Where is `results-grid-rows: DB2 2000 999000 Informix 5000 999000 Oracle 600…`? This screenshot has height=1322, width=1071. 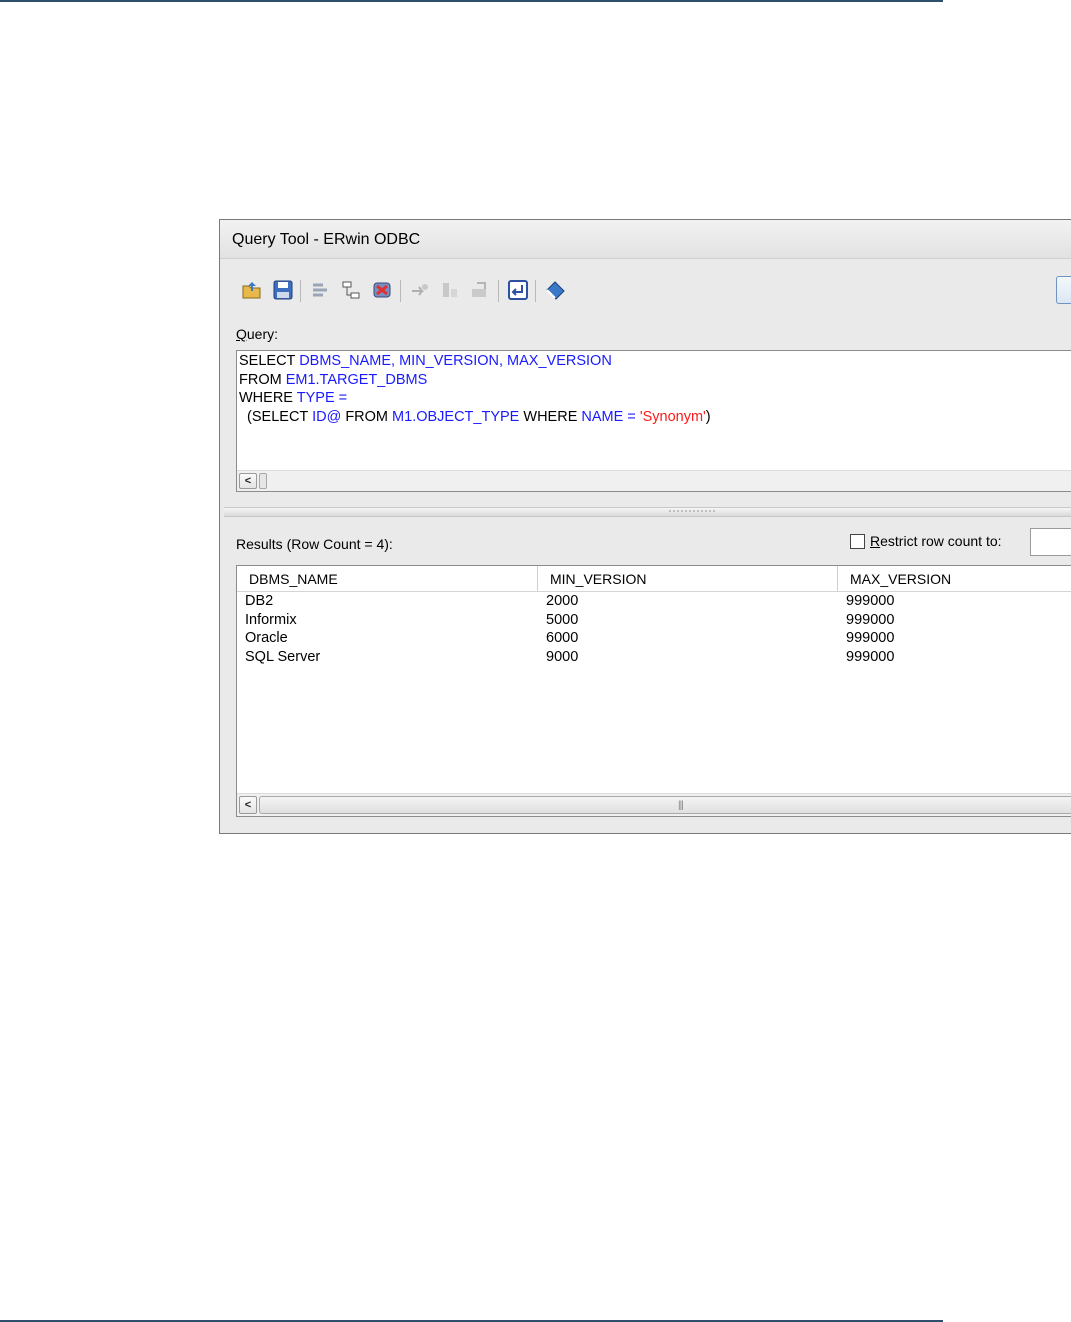
results-grid-rows: DB2 2000 999000 Informix 5000 999000 Oracle 600… is located at coordinates (654, 629).